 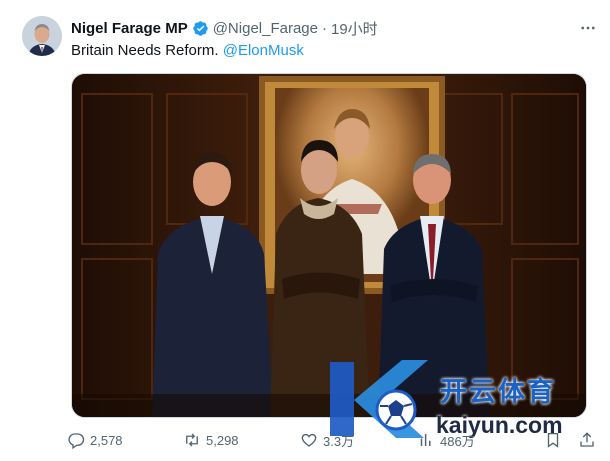 What do you see at coordinates (570, 440) in the screenshot?
I see `action-bar-right` at bounding box center [570, 440].